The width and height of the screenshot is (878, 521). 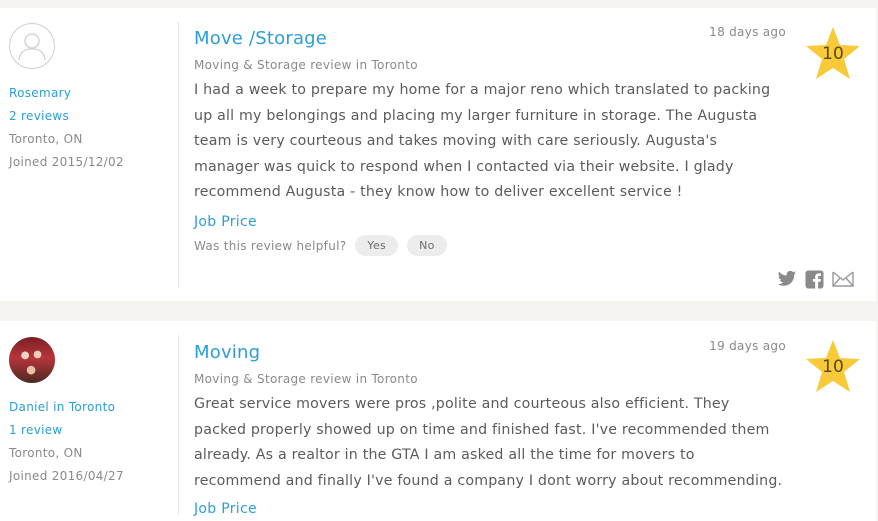 What do you see at coordinates (66, 430) in the screenshot?
I see `reviewer-reviews-count-link: 1 review` at bounding box center [66, 430].